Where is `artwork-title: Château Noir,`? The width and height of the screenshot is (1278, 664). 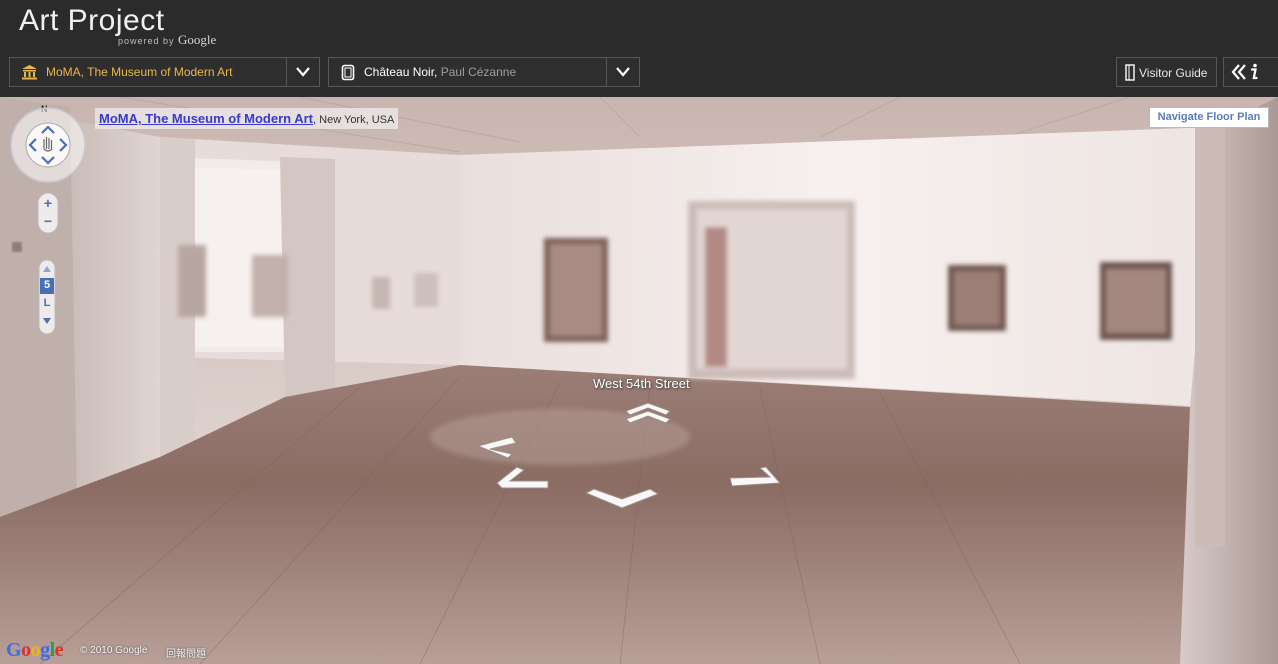
artwork-title: Château Noir, is located at coordinates (401, 72).